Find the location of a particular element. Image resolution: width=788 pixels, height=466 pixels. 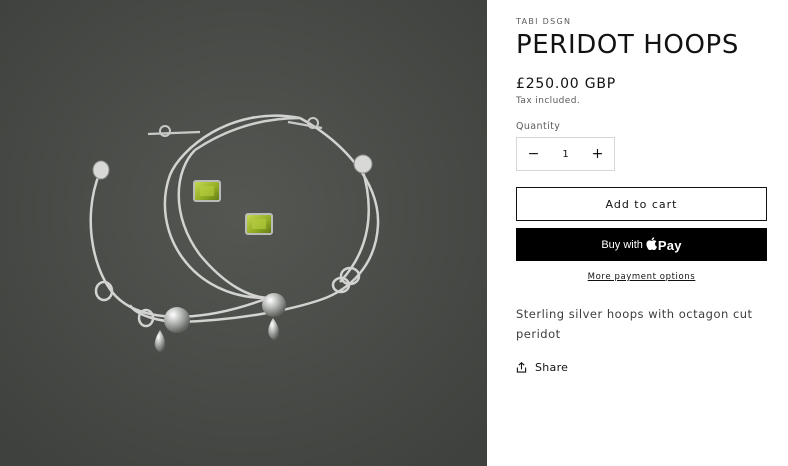

apple-pay-logo: Pay is located at coordinates (664, 244).